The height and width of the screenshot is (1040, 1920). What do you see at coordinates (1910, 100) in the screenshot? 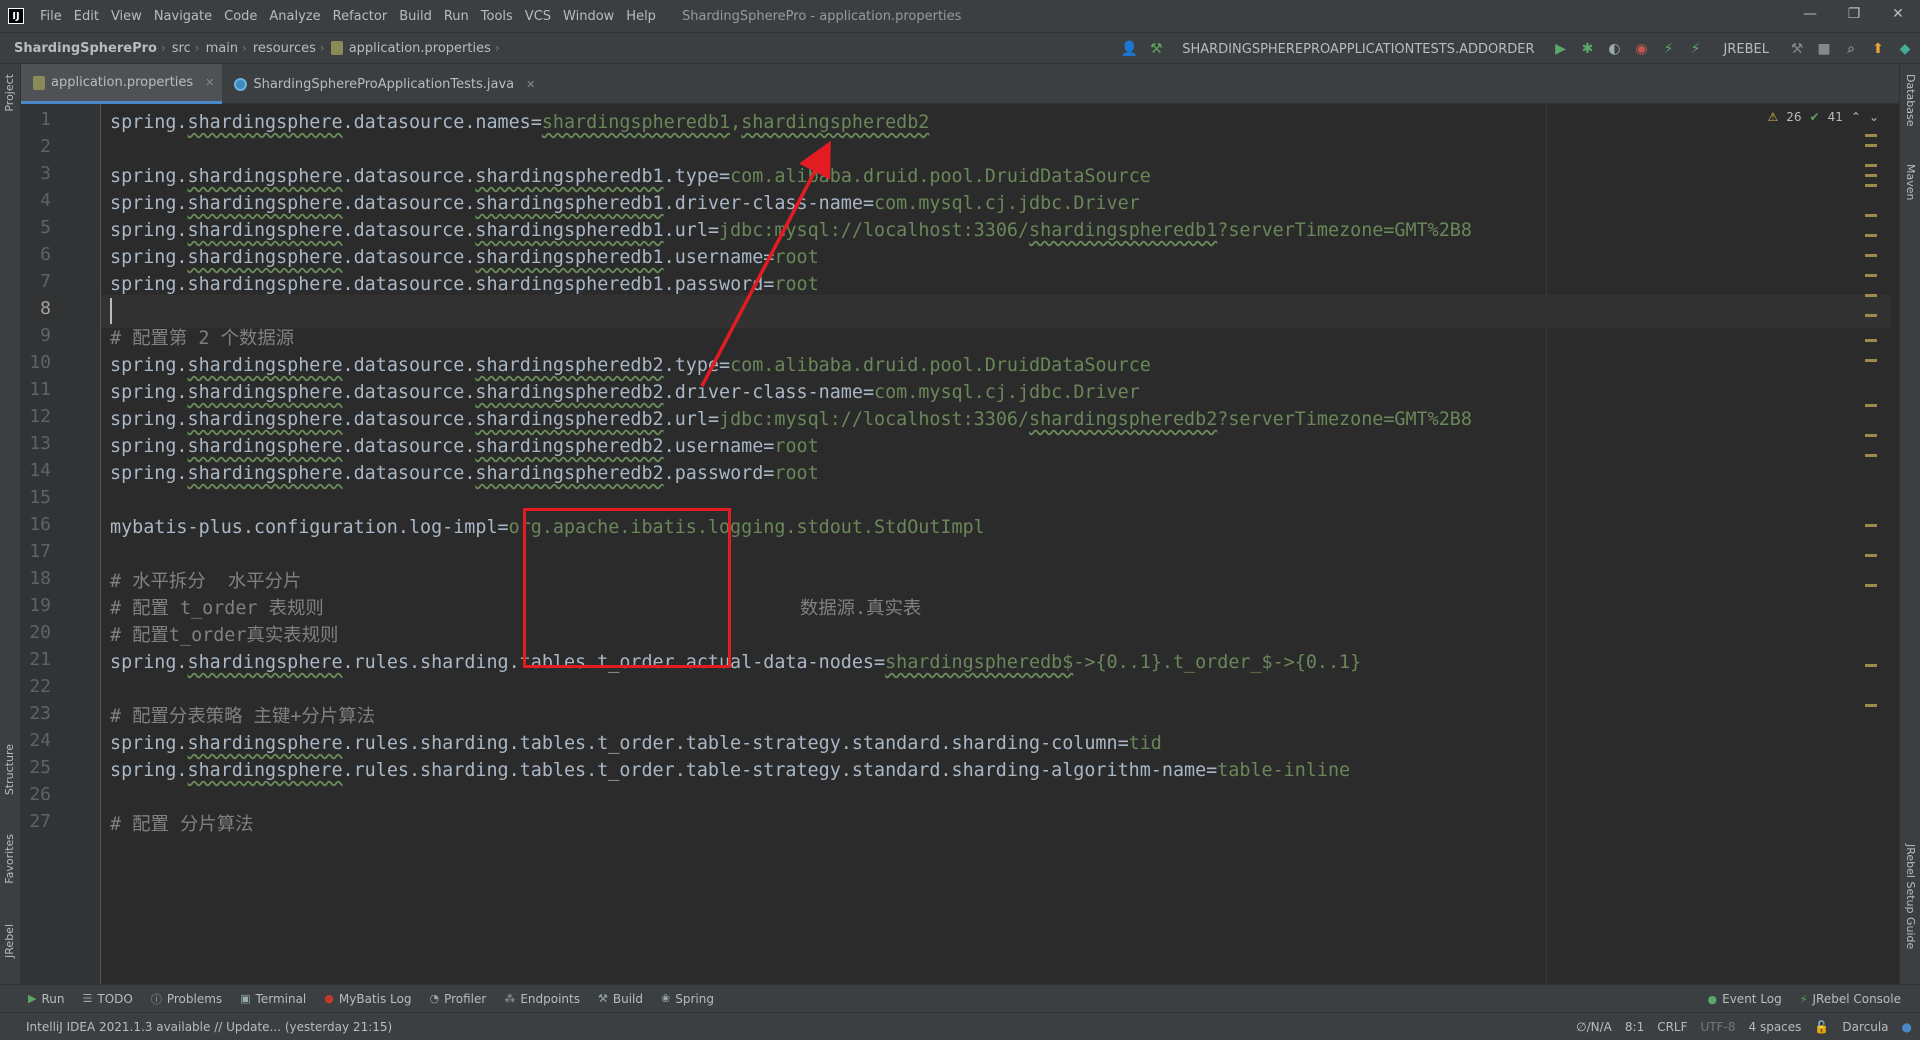
I see `database-tool-tab: Database` at bounding box center [1910, 100].